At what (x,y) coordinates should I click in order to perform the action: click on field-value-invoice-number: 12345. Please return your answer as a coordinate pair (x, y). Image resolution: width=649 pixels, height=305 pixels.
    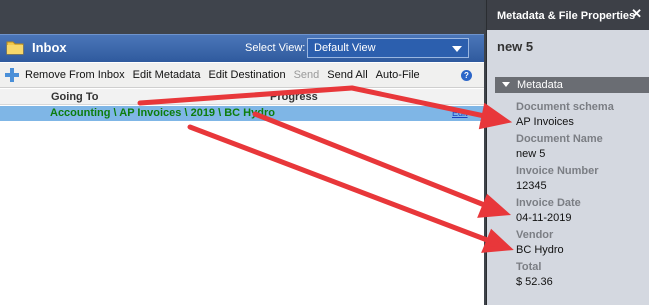
    Looking at the image, I should click on (531, 186).